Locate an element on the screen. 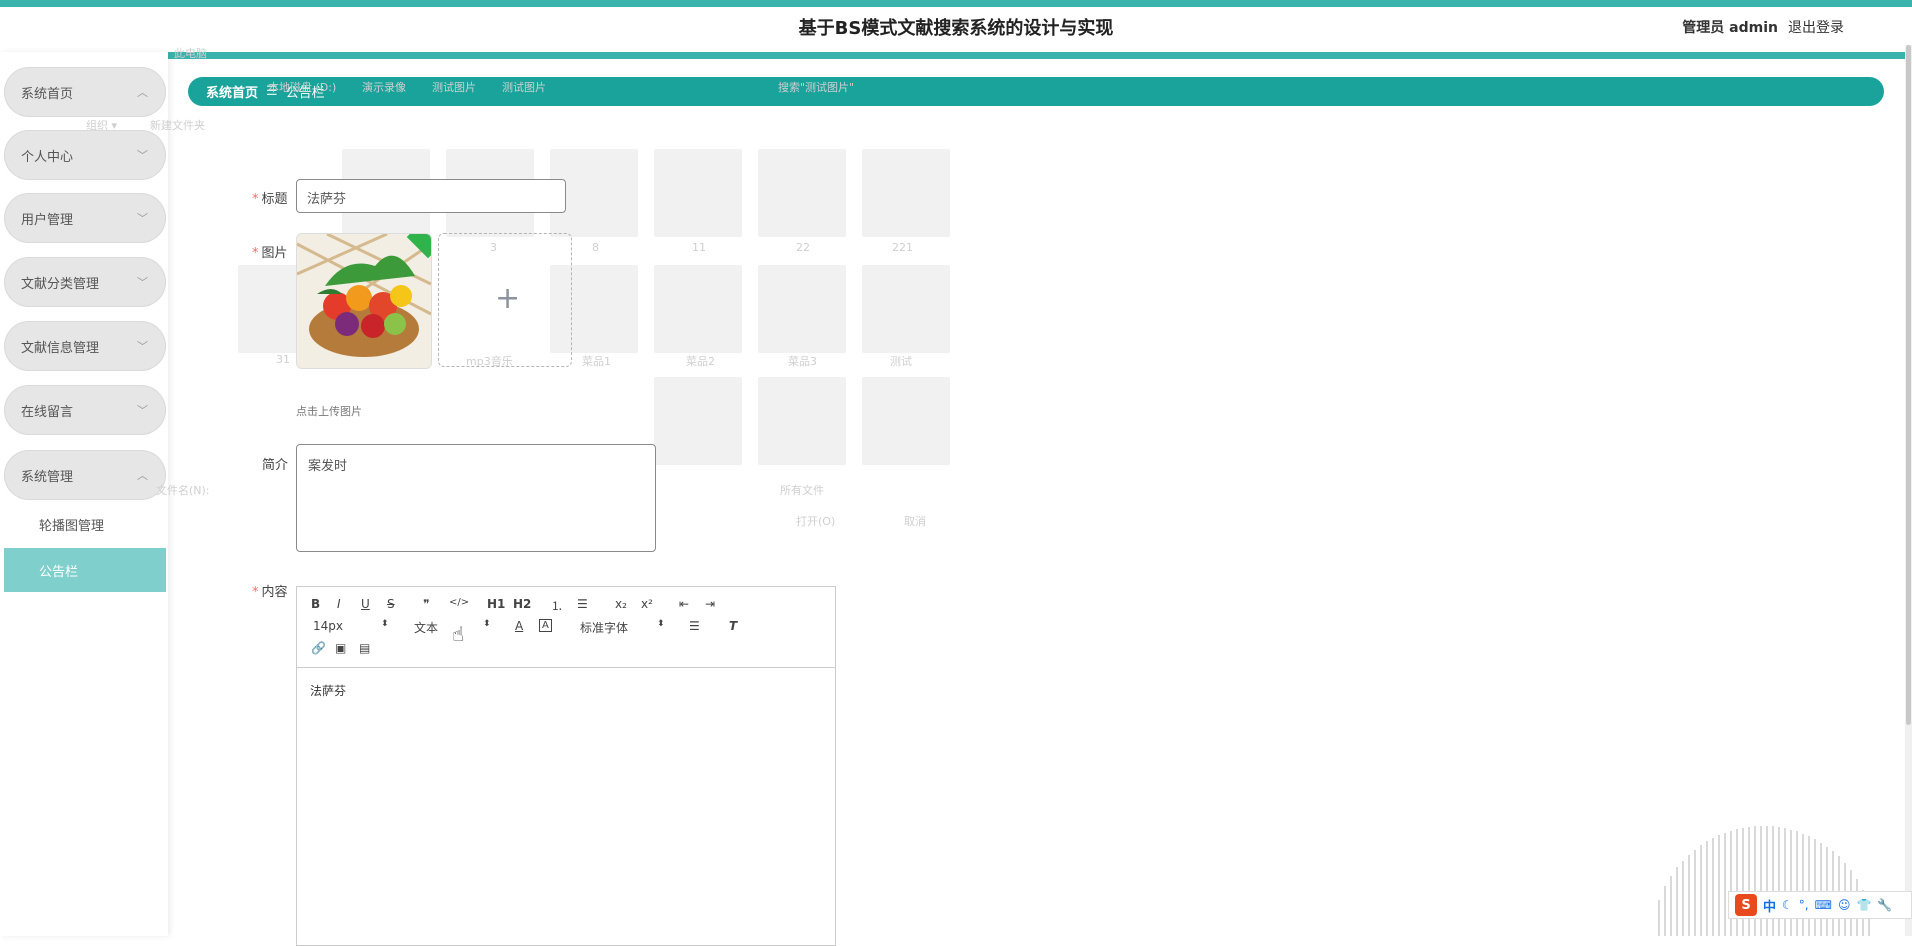 This screenshot has height=946, width=1912. hand-cursor-icon: ☝ is located at coordinates (458, 634).